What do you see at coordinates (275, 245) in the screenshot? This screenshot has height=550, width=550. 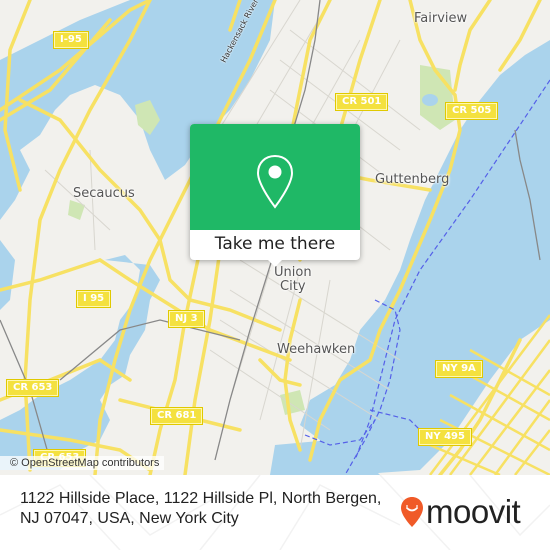 I see `take-me-there-button: Take me there` at bounding box center [275, 245].